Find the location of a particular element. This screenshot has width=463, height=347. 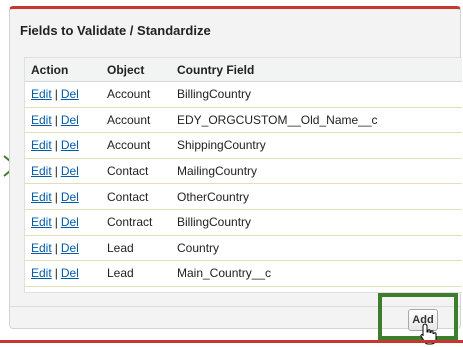

table-row: Edit | Del Lead Main_Country__c is located at coordinates (243, 273).